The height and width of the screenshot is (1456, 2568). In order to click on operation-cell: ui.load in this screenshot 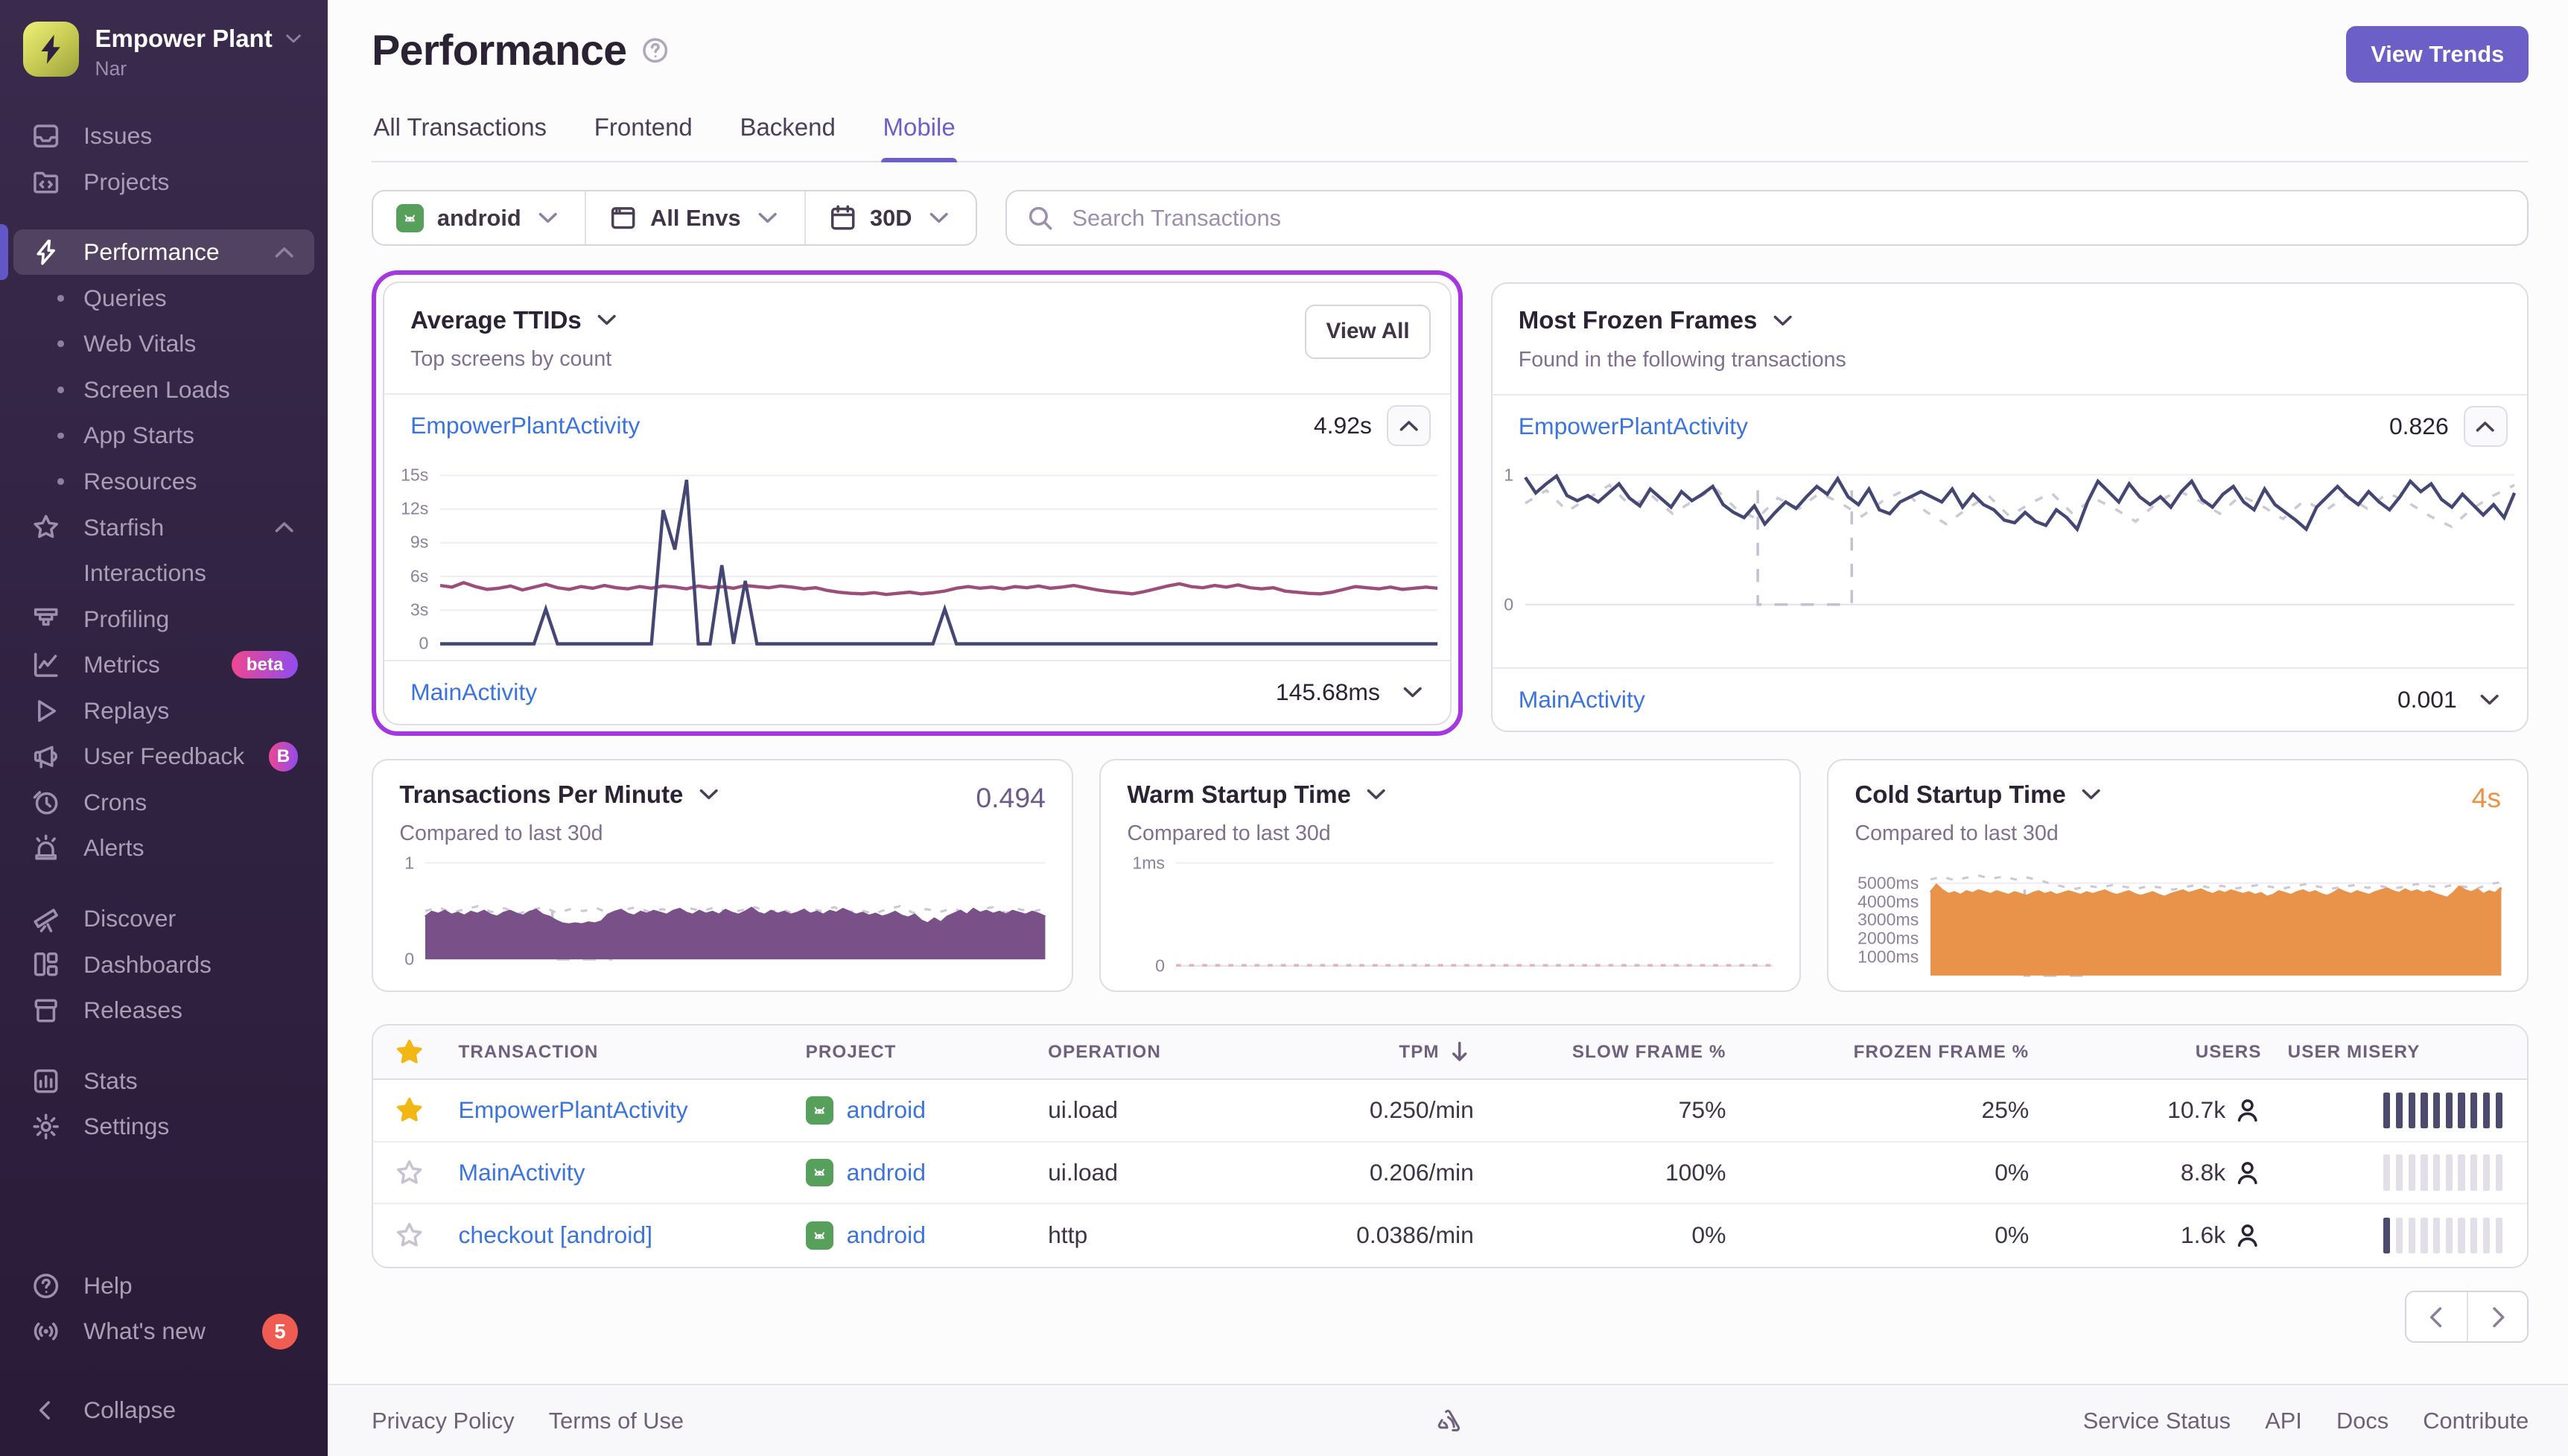, I will do `click(1084, 1172)`.